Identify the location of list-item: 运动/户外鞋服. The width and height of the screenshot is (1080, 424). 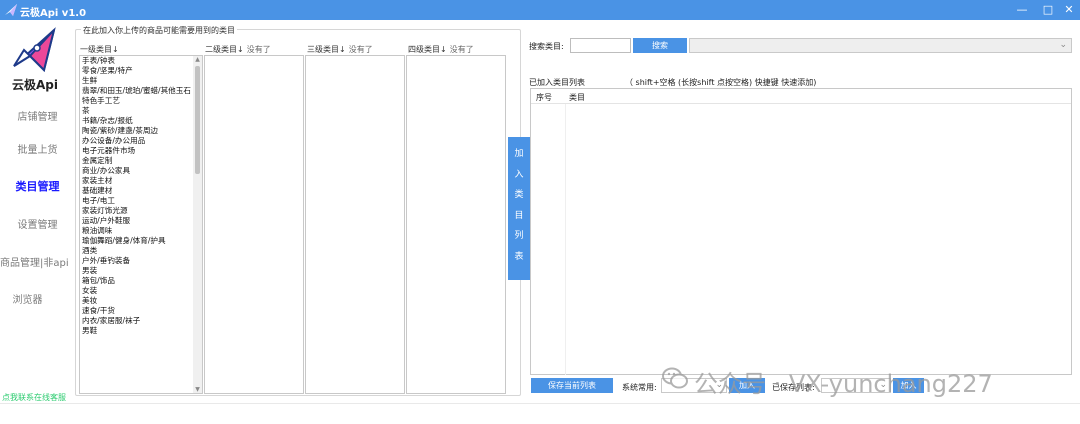
(136, 221).